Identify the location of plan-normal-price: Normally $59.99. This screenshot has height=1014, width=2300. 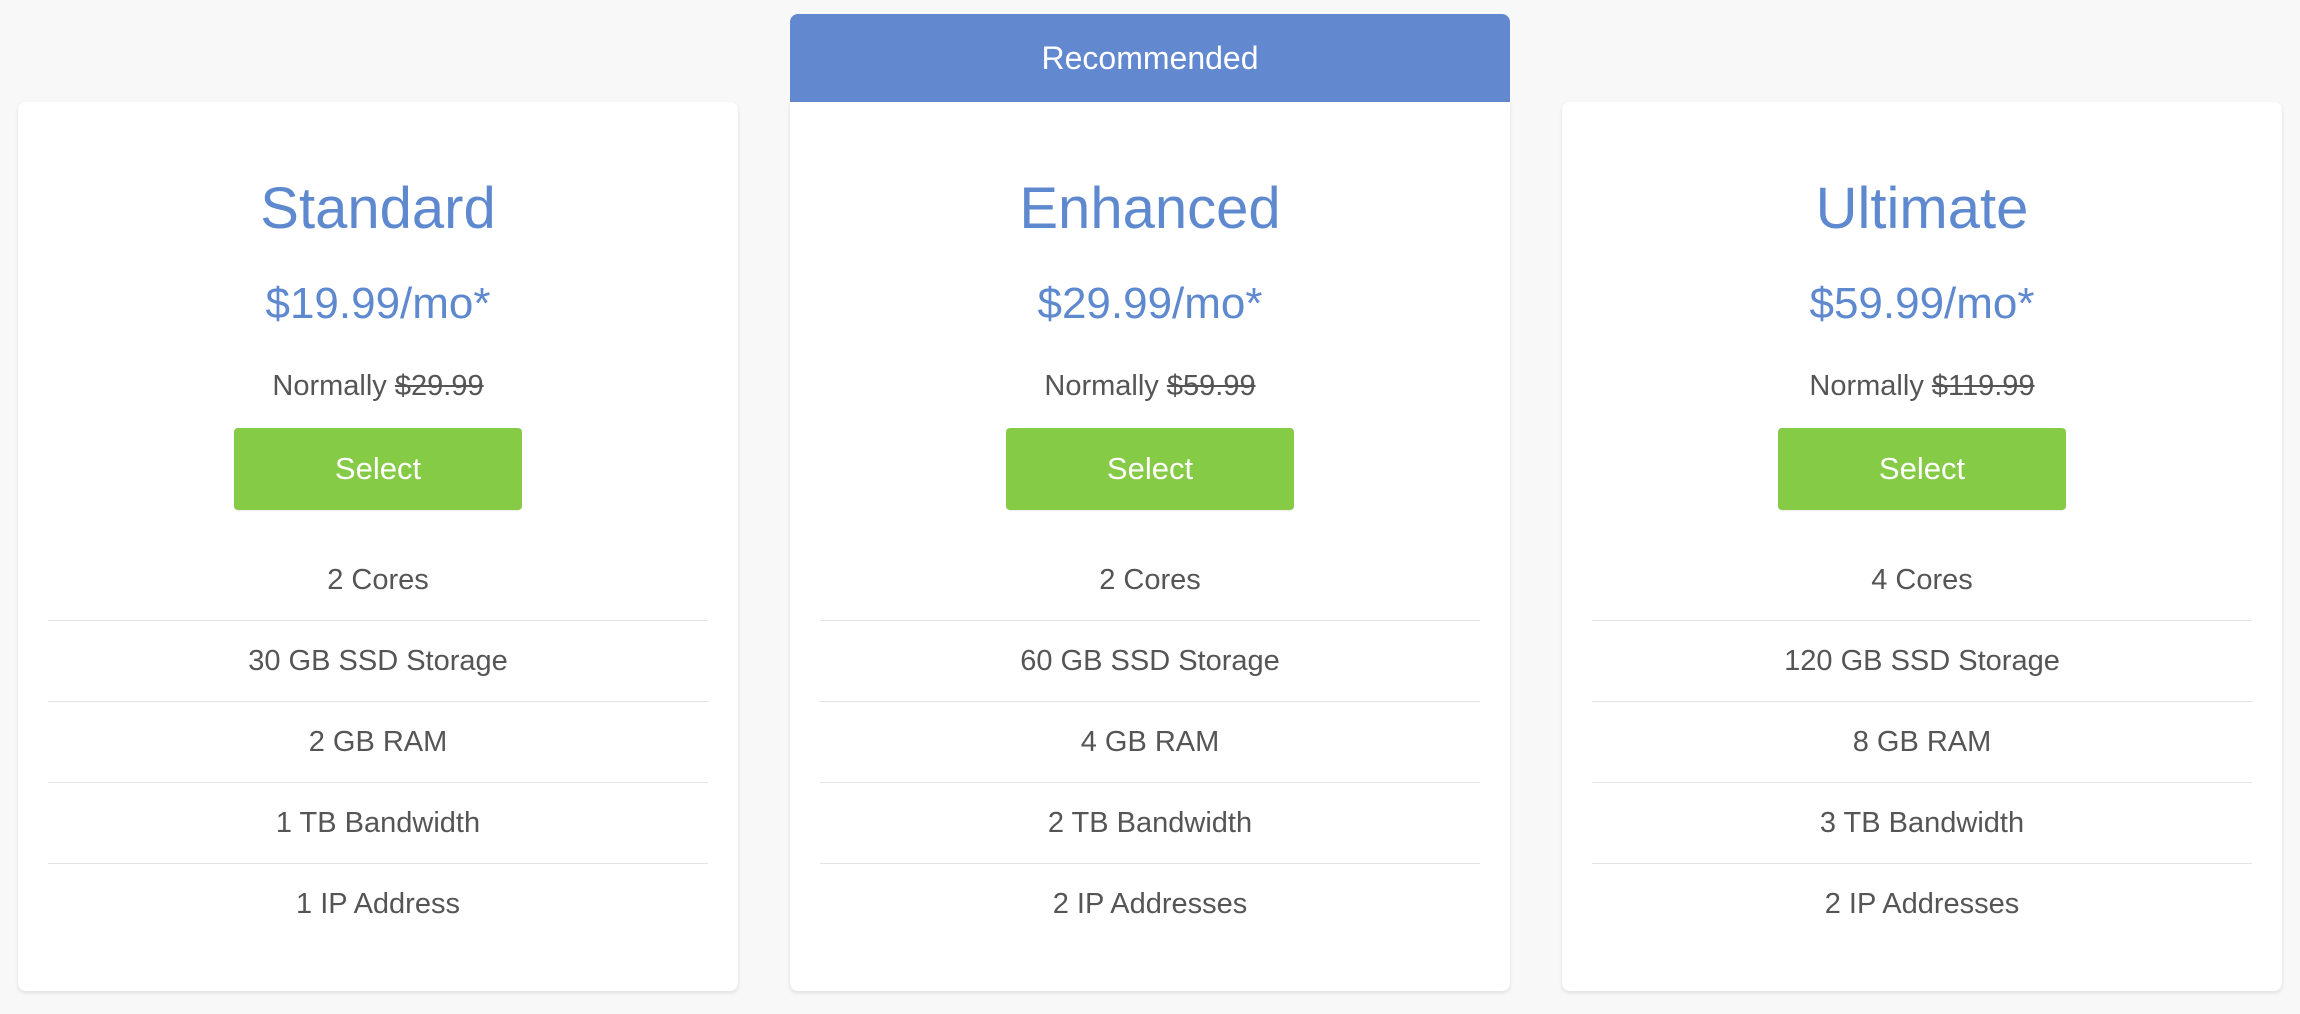
(1150, 386).